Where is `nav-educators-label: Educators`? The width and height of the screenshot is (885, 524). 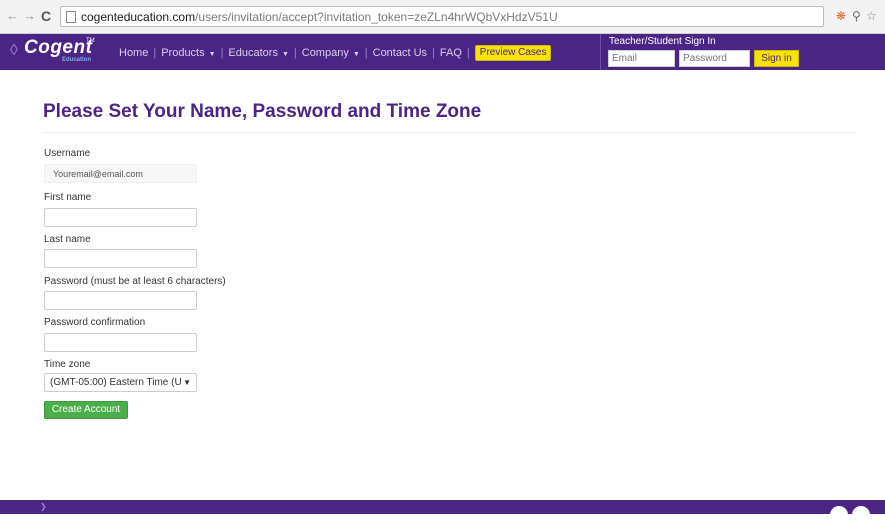
nav-educators-label: Educators is located at coordinates (253, 53).